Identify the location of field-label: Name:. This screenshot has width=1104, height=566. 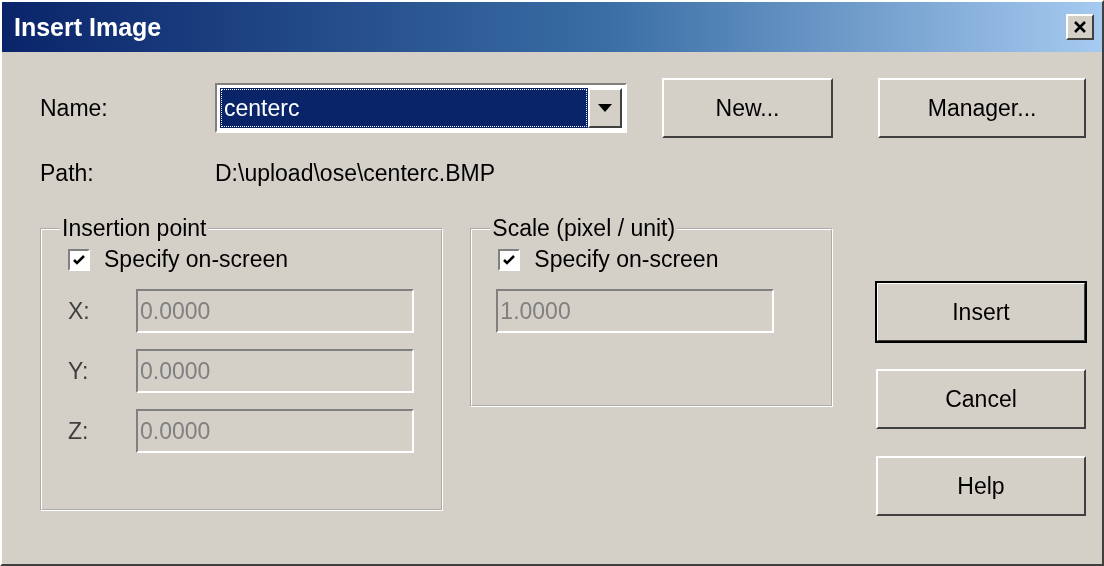
(74, 108).